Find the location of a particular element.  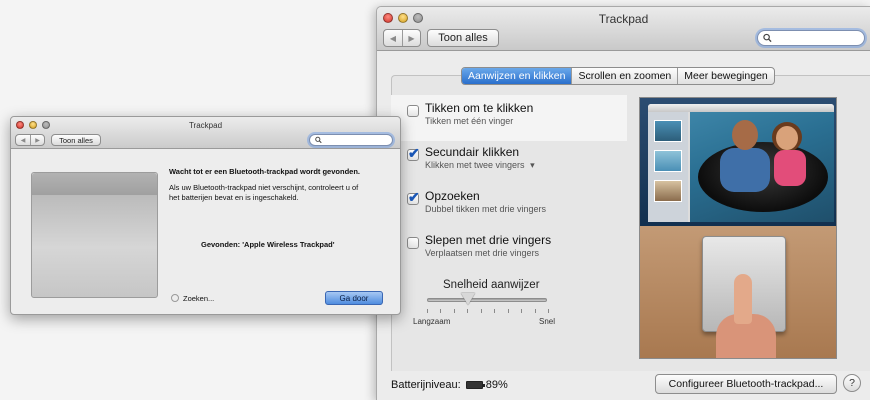

slider-thumb is located at coordinates (468, 299).